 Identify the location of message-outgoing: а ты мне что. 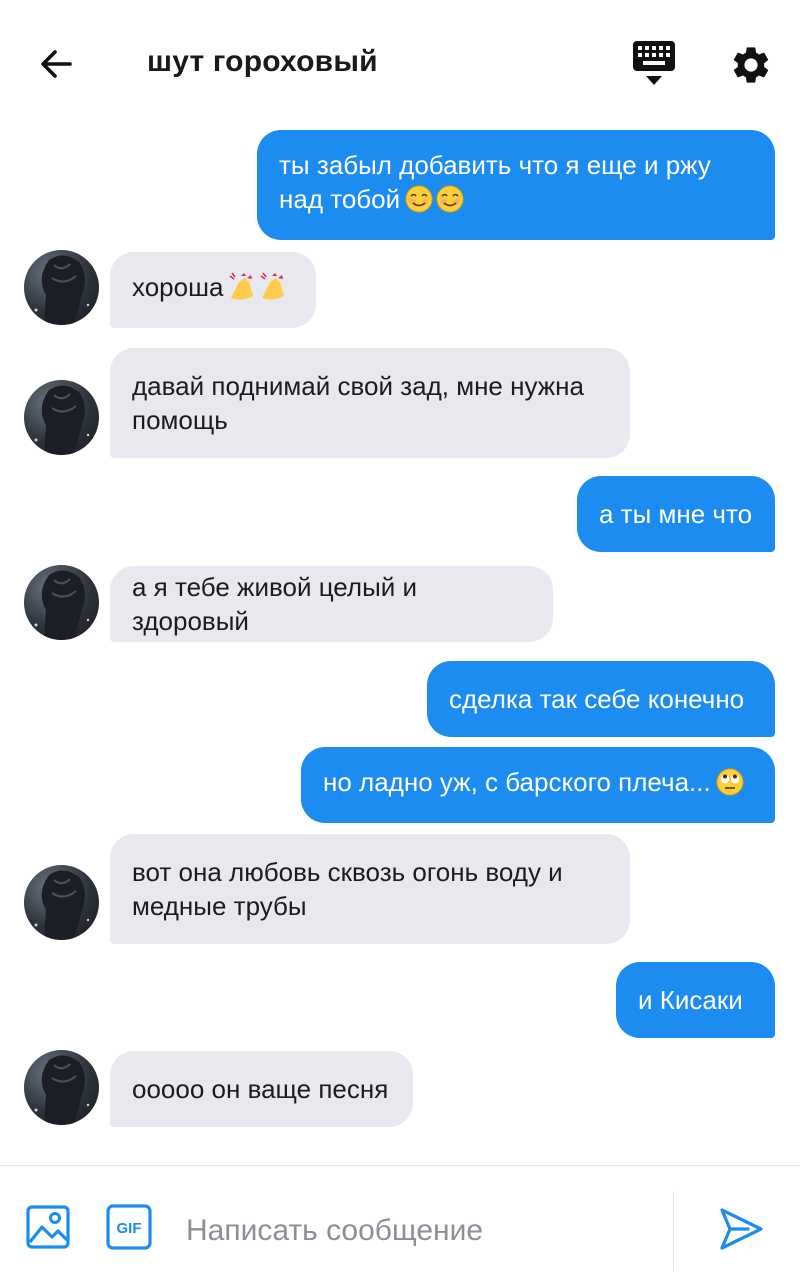
(676, 514).